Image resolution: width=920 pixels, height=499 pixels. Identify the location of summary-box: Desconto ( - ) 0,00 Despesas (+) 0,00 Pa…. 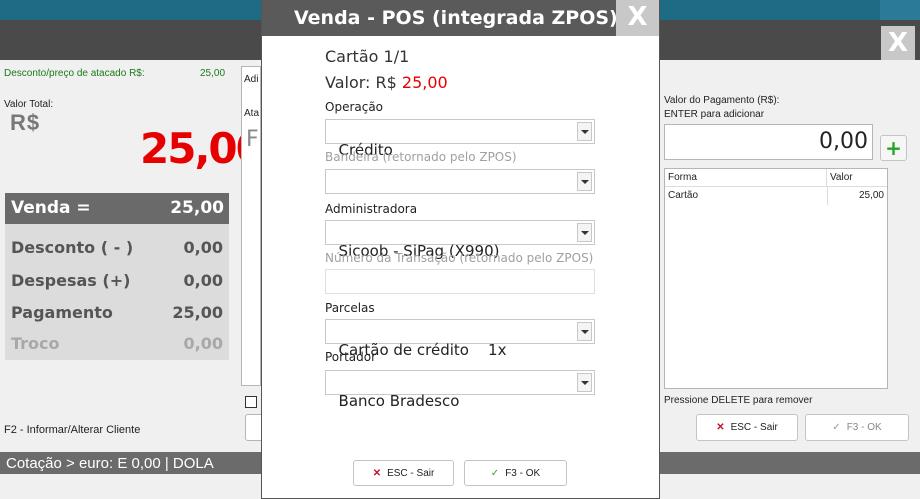
(117, 292).